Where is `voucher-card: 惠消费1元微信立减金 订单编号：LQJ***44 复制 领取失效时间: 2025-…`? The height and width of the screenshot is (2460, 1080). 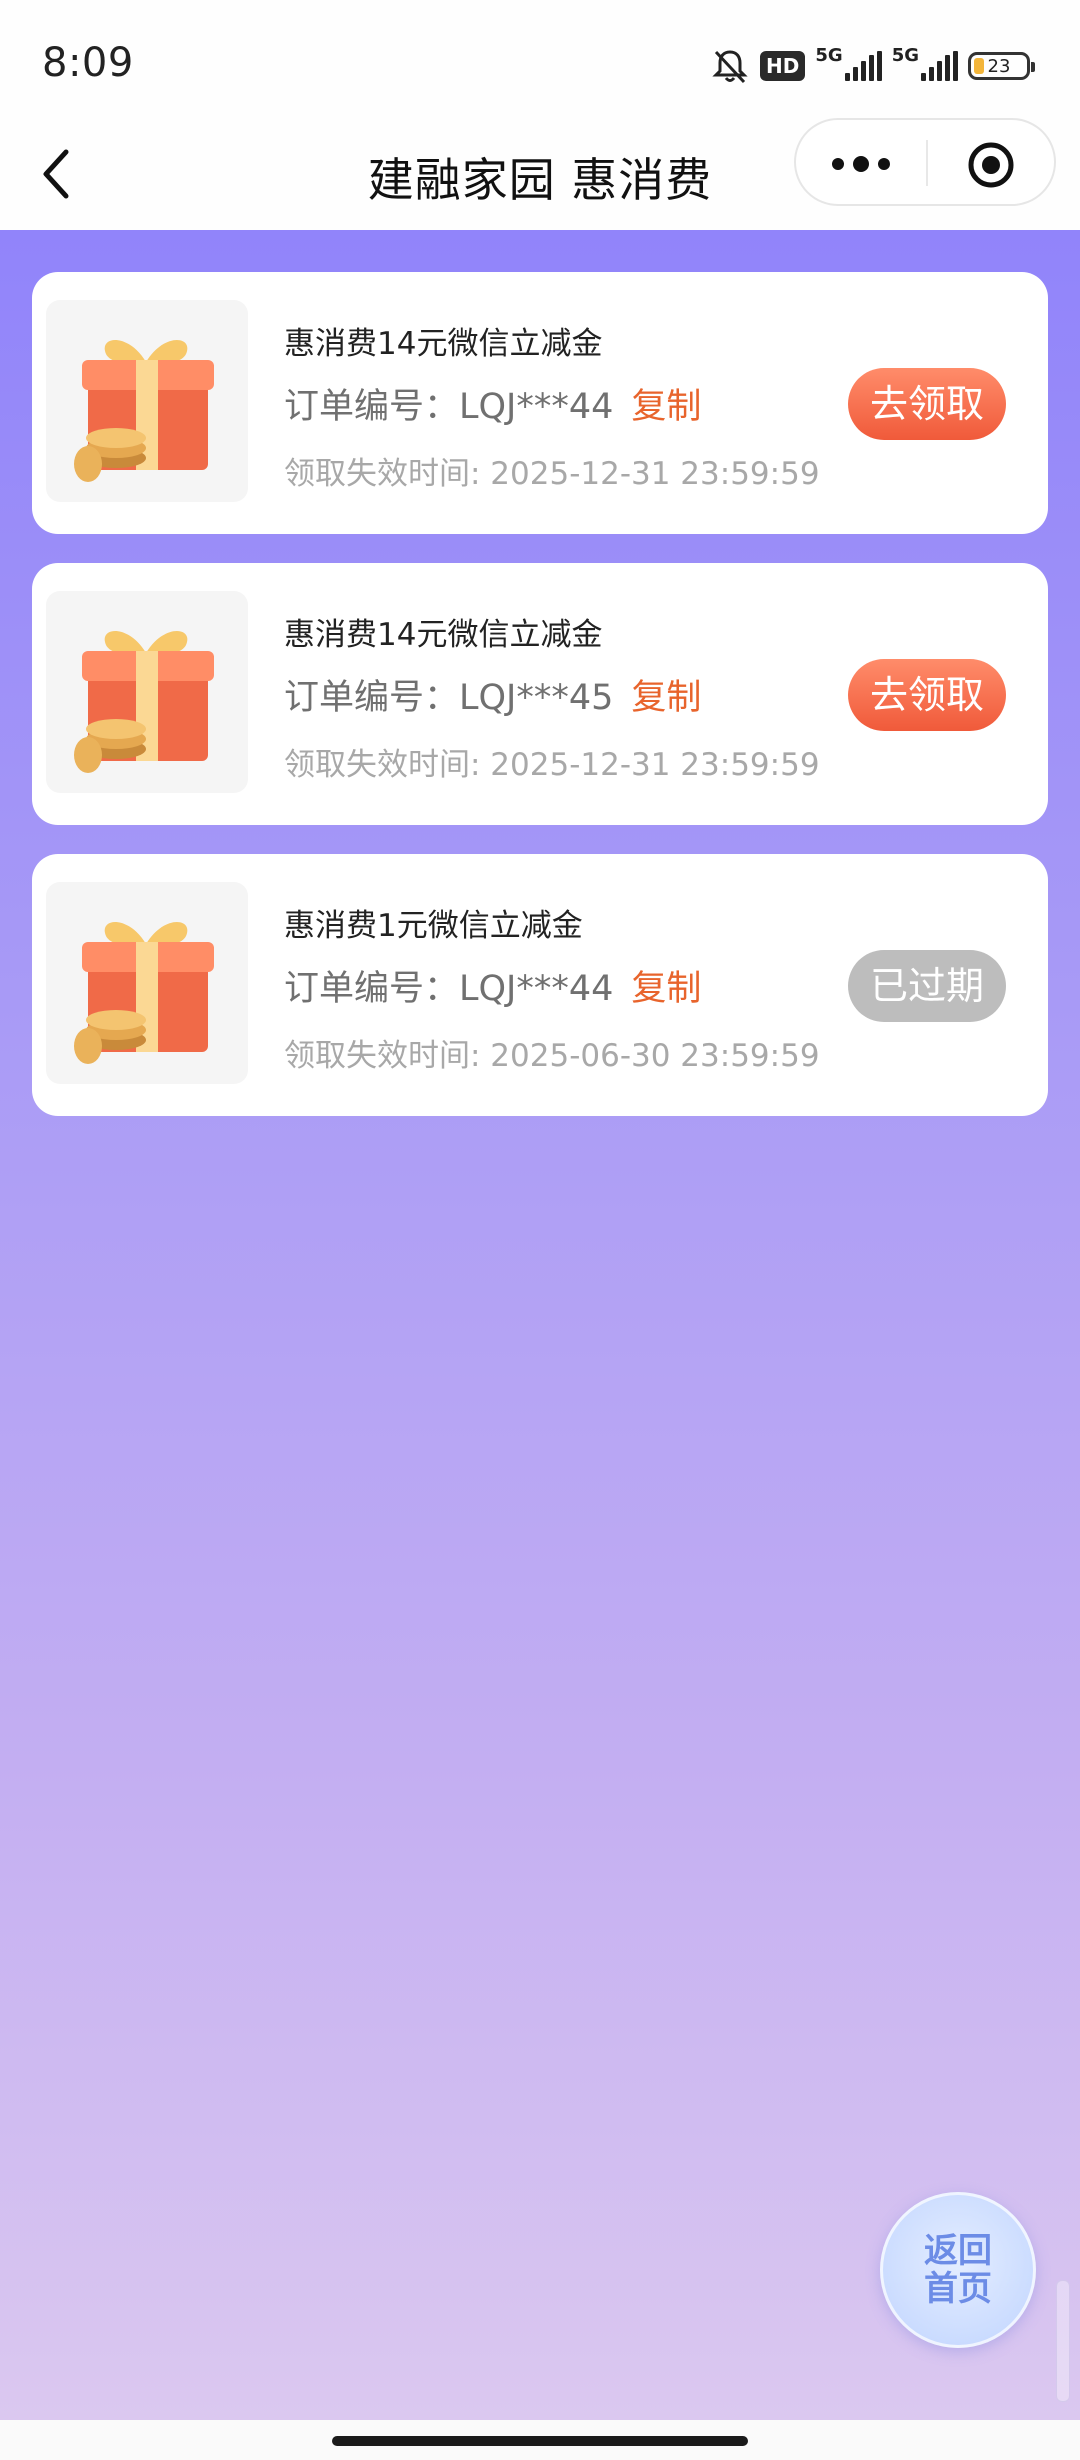
voucher-card: 惠消费1元微信立减金 订单编号：LQJ***44 复制 领取失效时间: 2025-… is located at coordinates (540, 985).